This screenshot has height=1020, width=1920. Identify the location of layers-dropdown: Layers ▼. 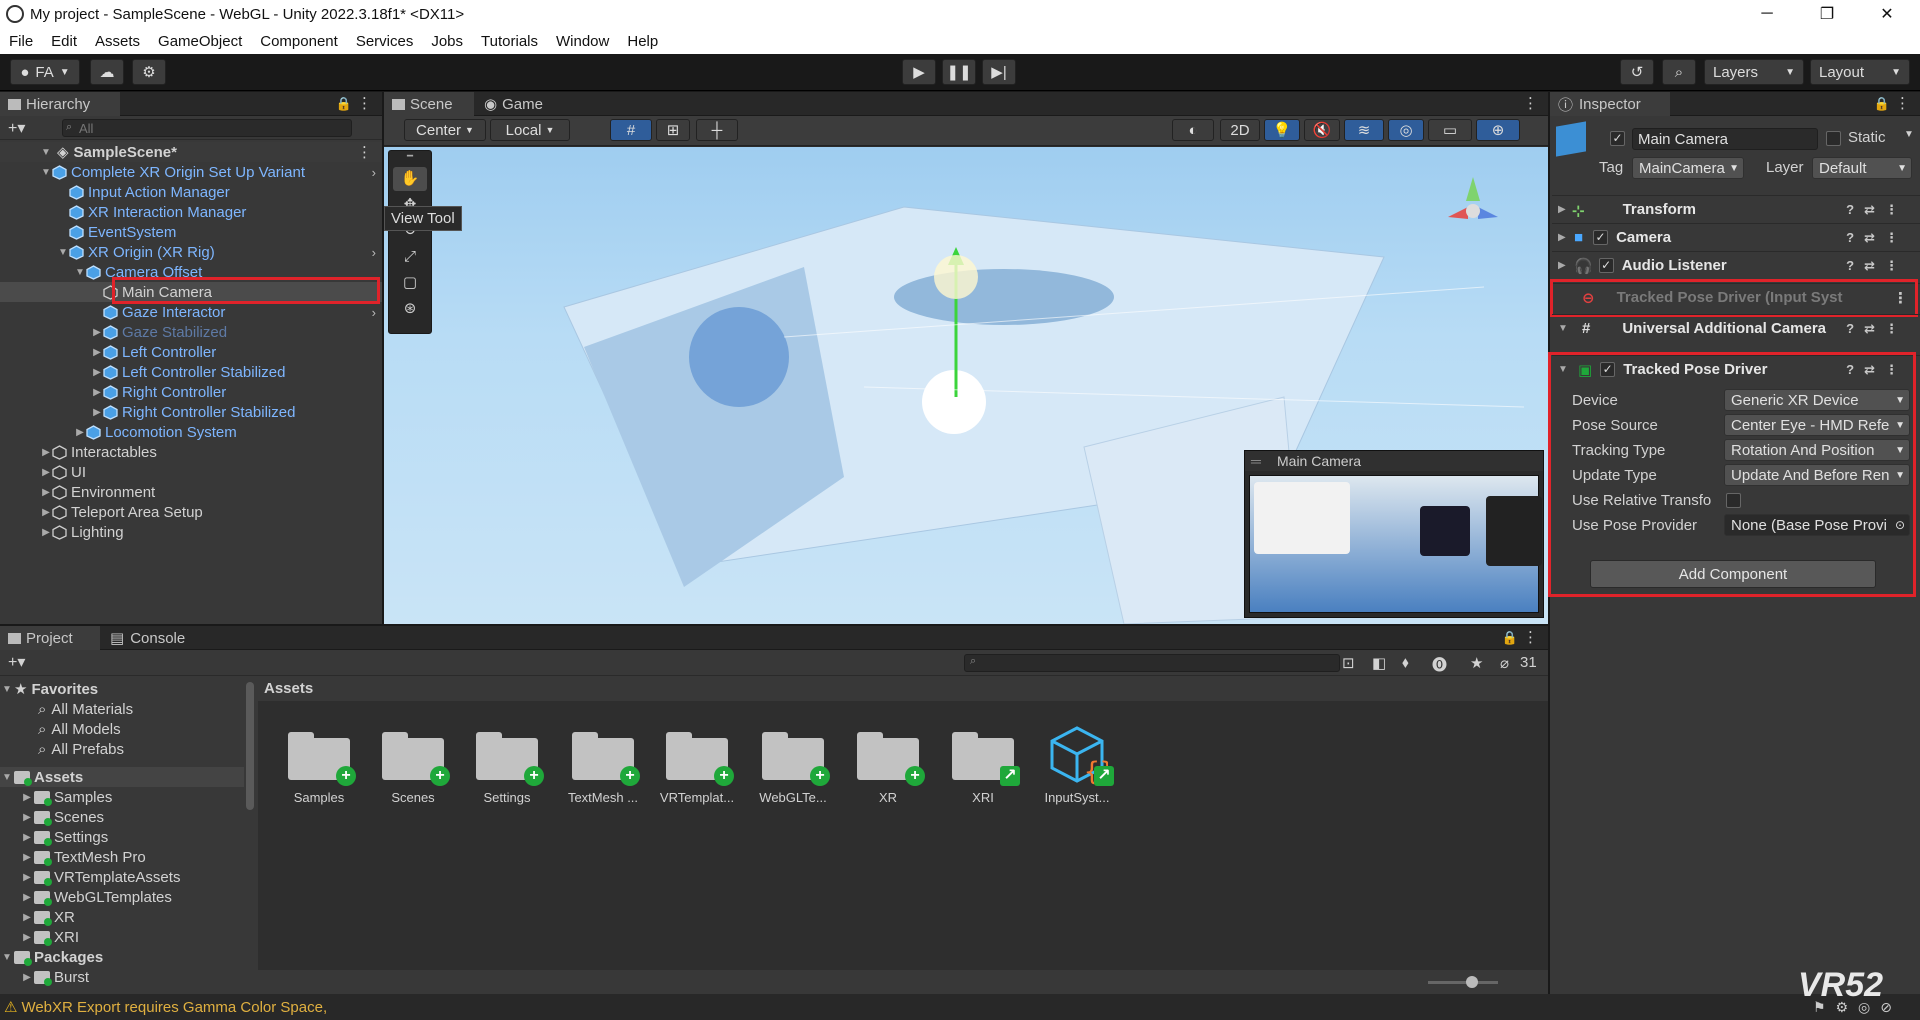
(1754, 72).